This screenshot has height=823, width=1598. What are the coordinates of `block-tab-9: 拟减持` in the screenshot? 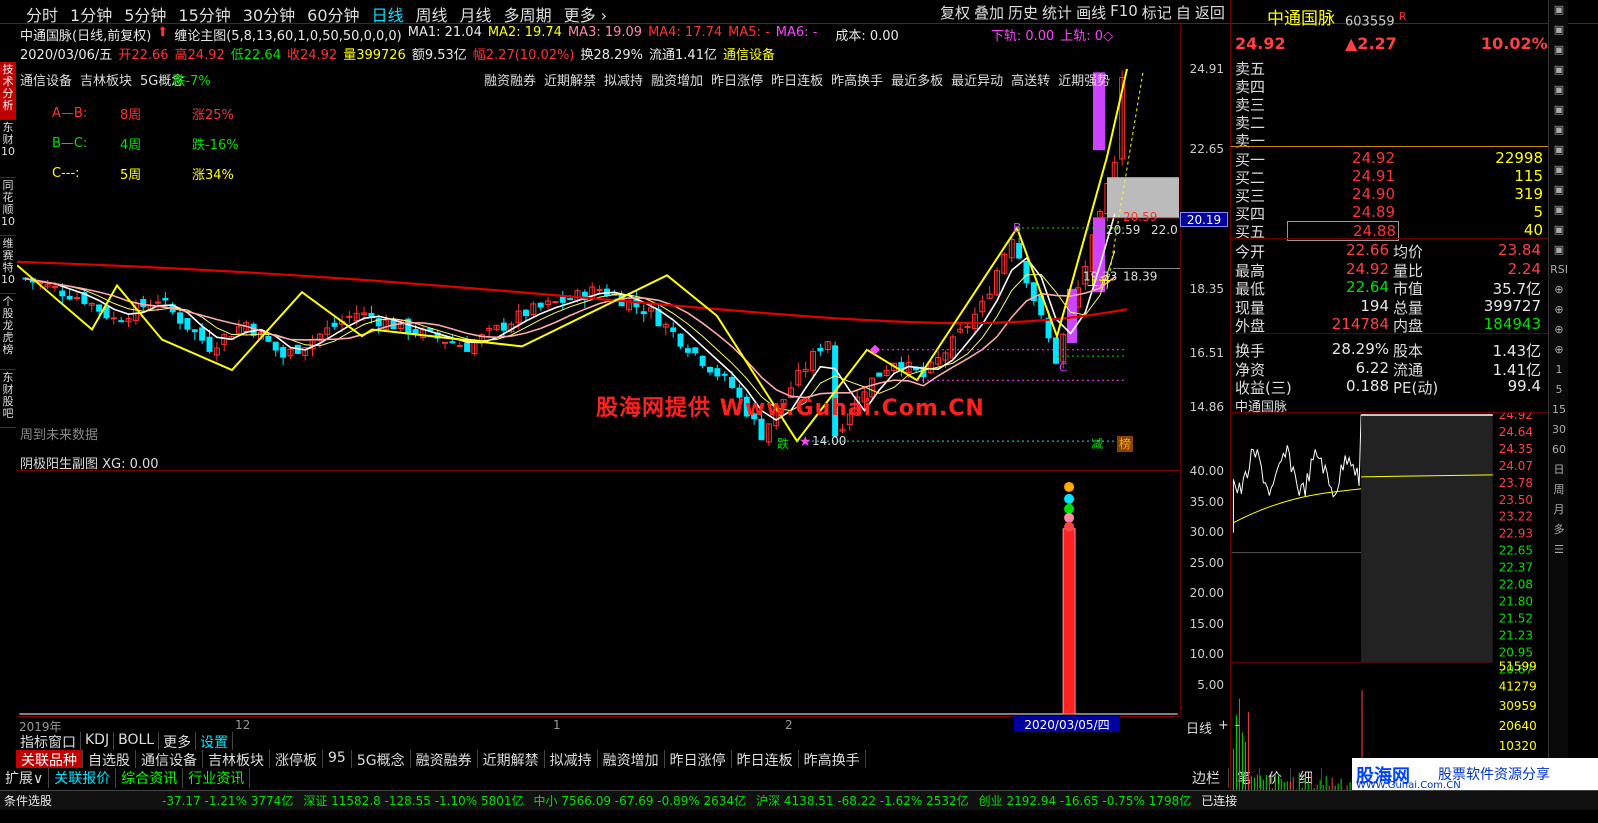 It's located at (571, 759).